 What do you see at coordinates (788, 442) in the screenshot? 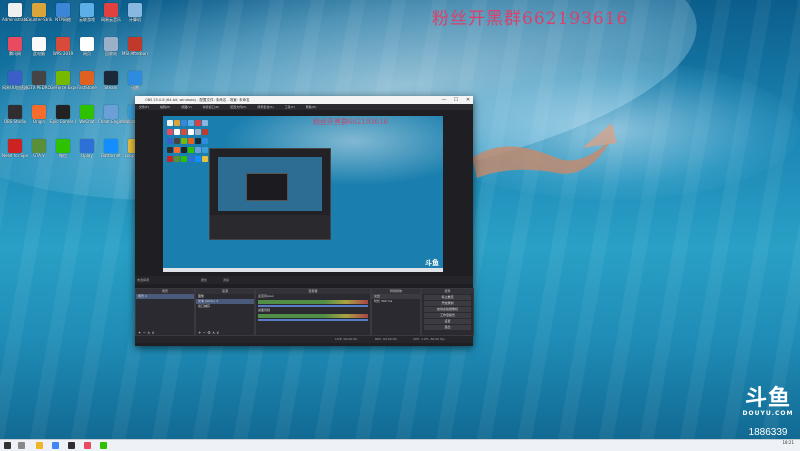
I see `tray-clock: 18:21` at bounding box center [788, 442].